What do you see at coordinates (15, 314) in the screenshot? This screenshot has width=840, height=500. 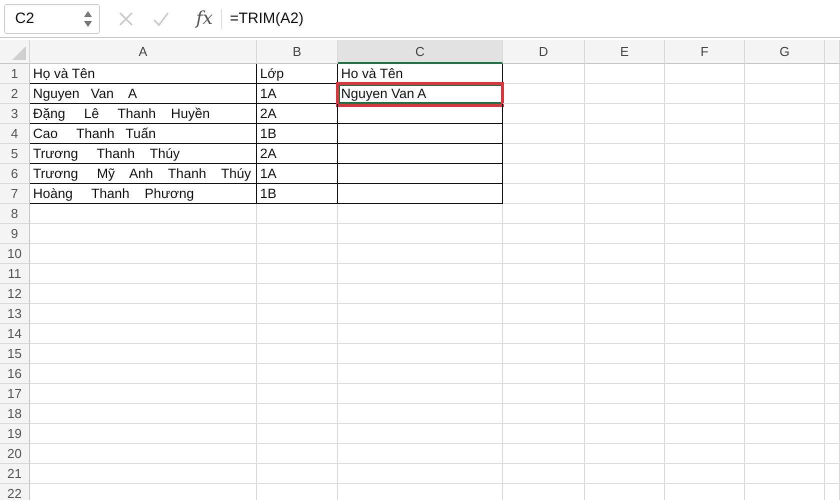 I see `row-header: 13` at bounding box center [15, 314].